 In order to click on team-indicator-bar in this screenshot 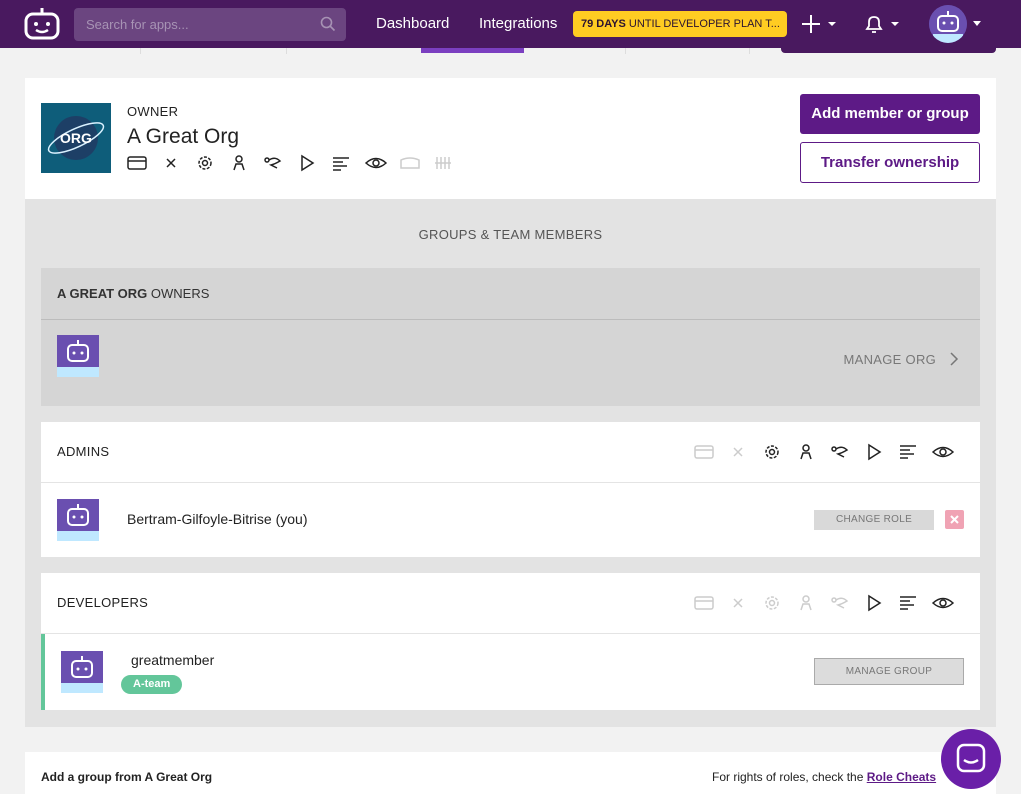, I will do `click(43, 672)`.